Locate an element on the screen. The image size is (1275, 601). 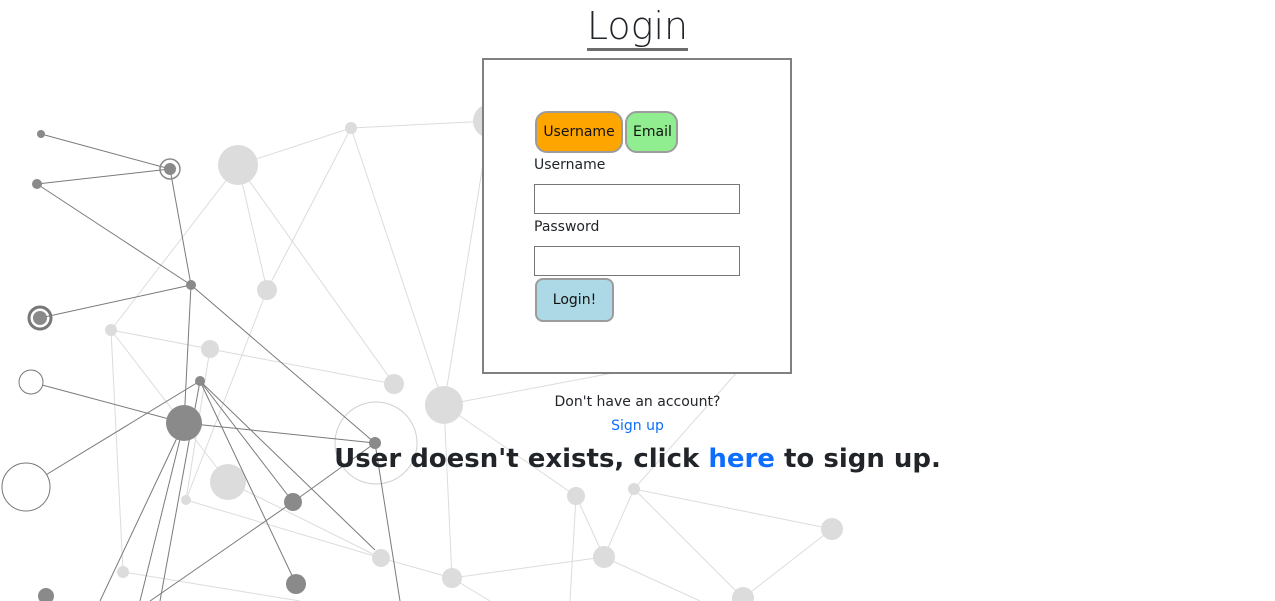
signup-link: Sign up is located at coordinates (637, 426).